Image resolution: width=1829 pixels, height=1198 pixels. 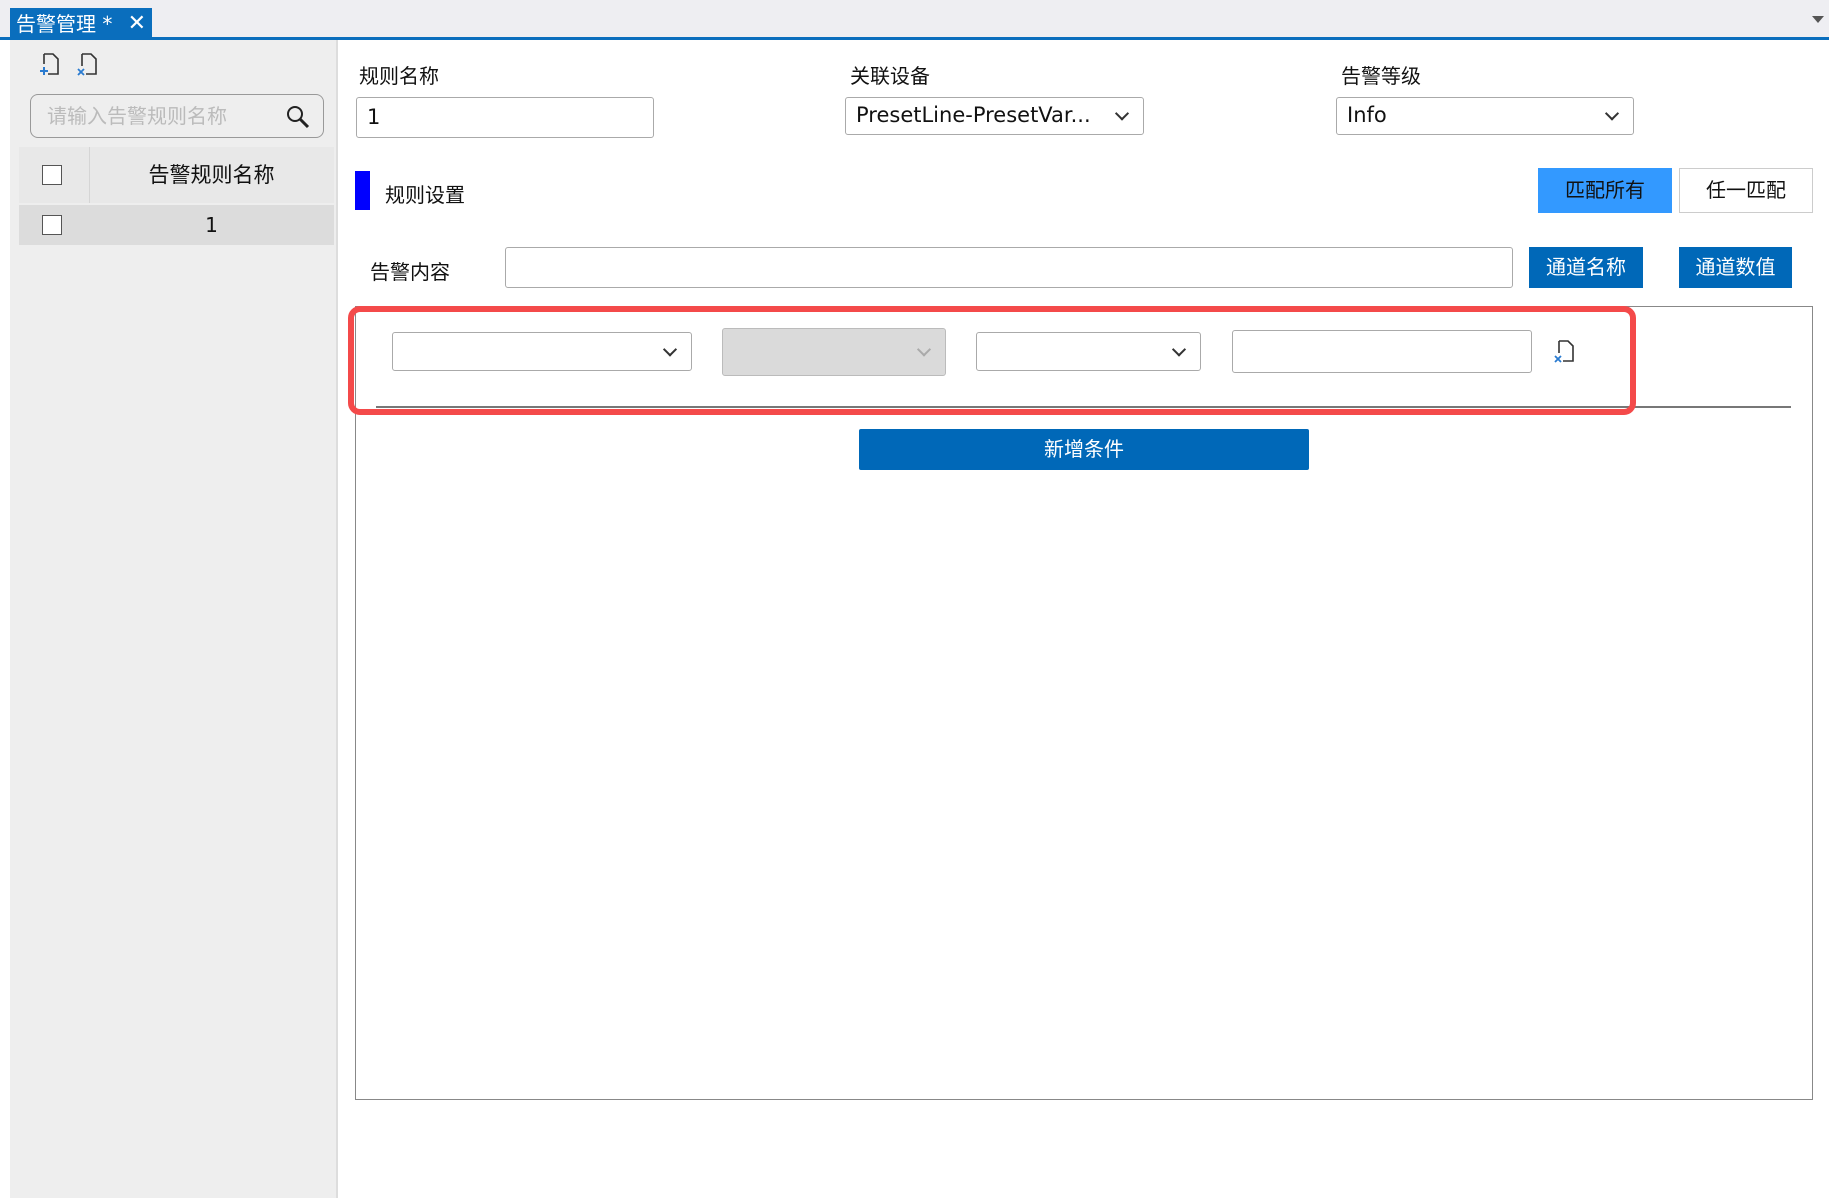 I want to click on row-checkbox, so click(x=52, y=225).